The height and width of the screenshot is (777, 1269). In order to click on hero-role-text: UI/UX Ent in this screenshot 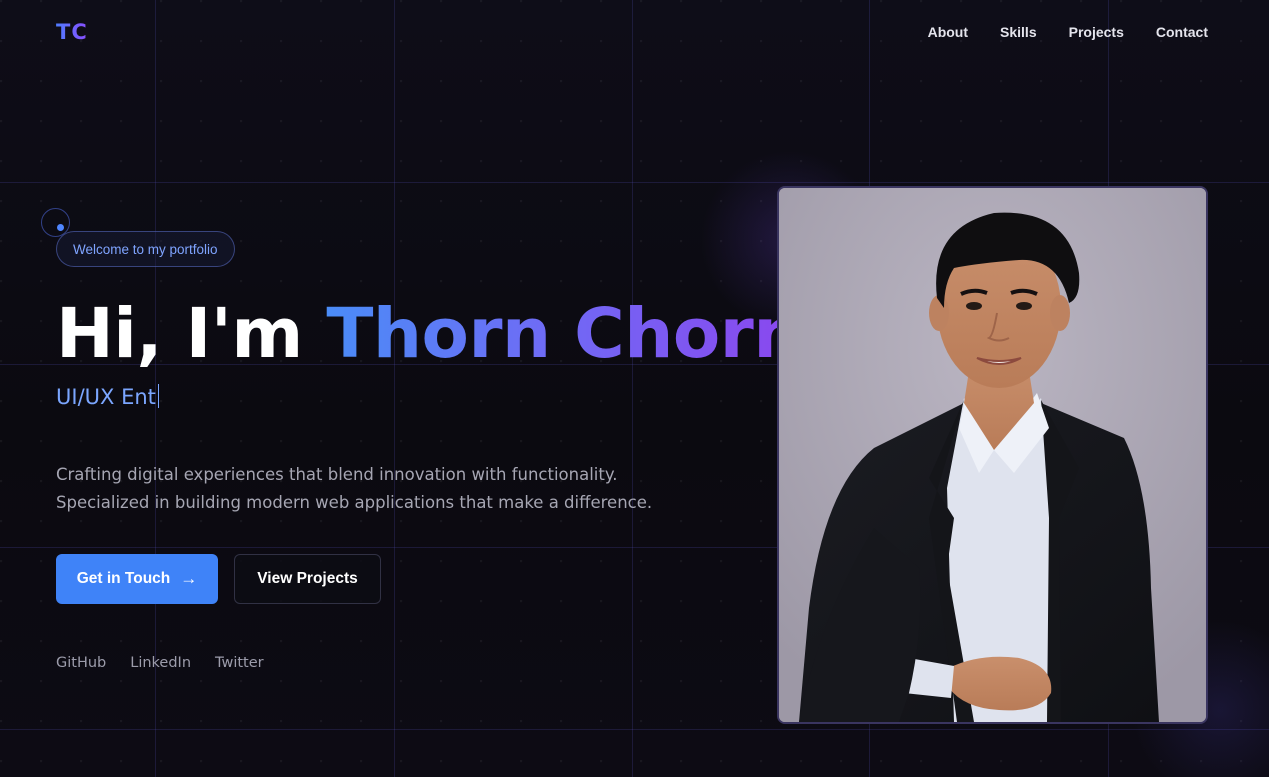, I will do `click(106, 397)`.